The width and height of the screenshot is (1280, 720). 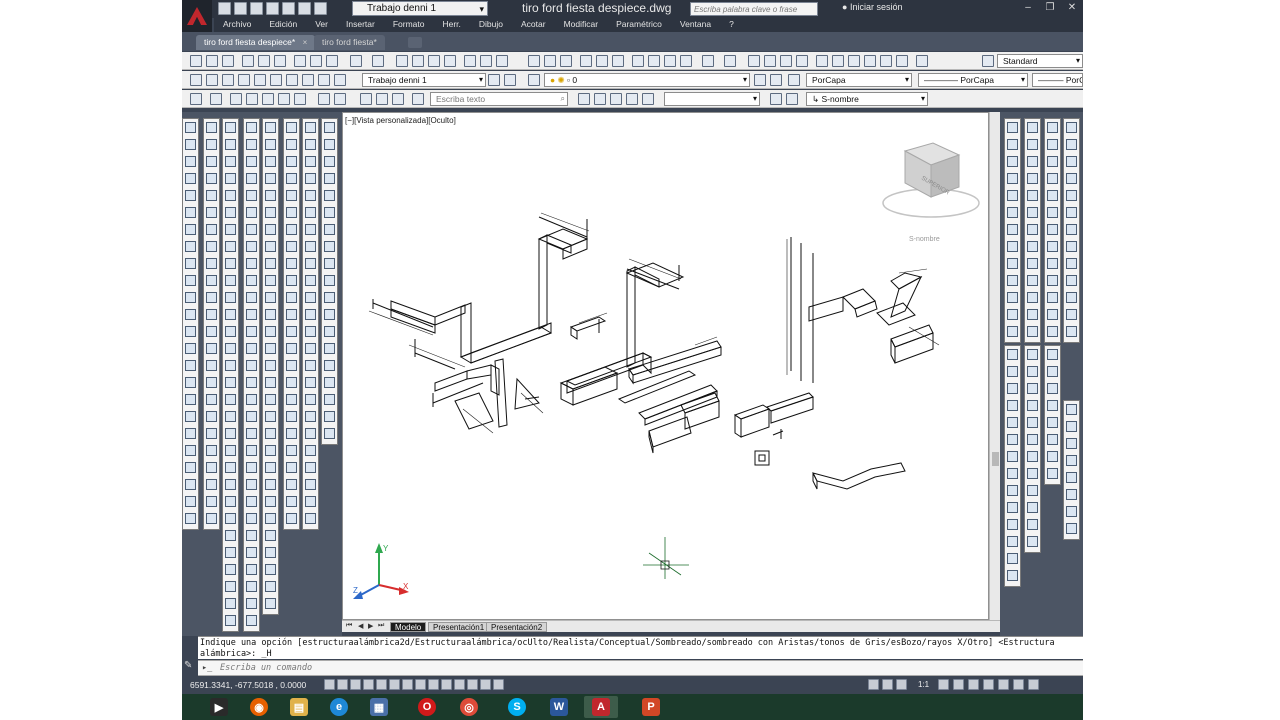 I want to click on layer-properties-icon, so click(x=196, y=80).